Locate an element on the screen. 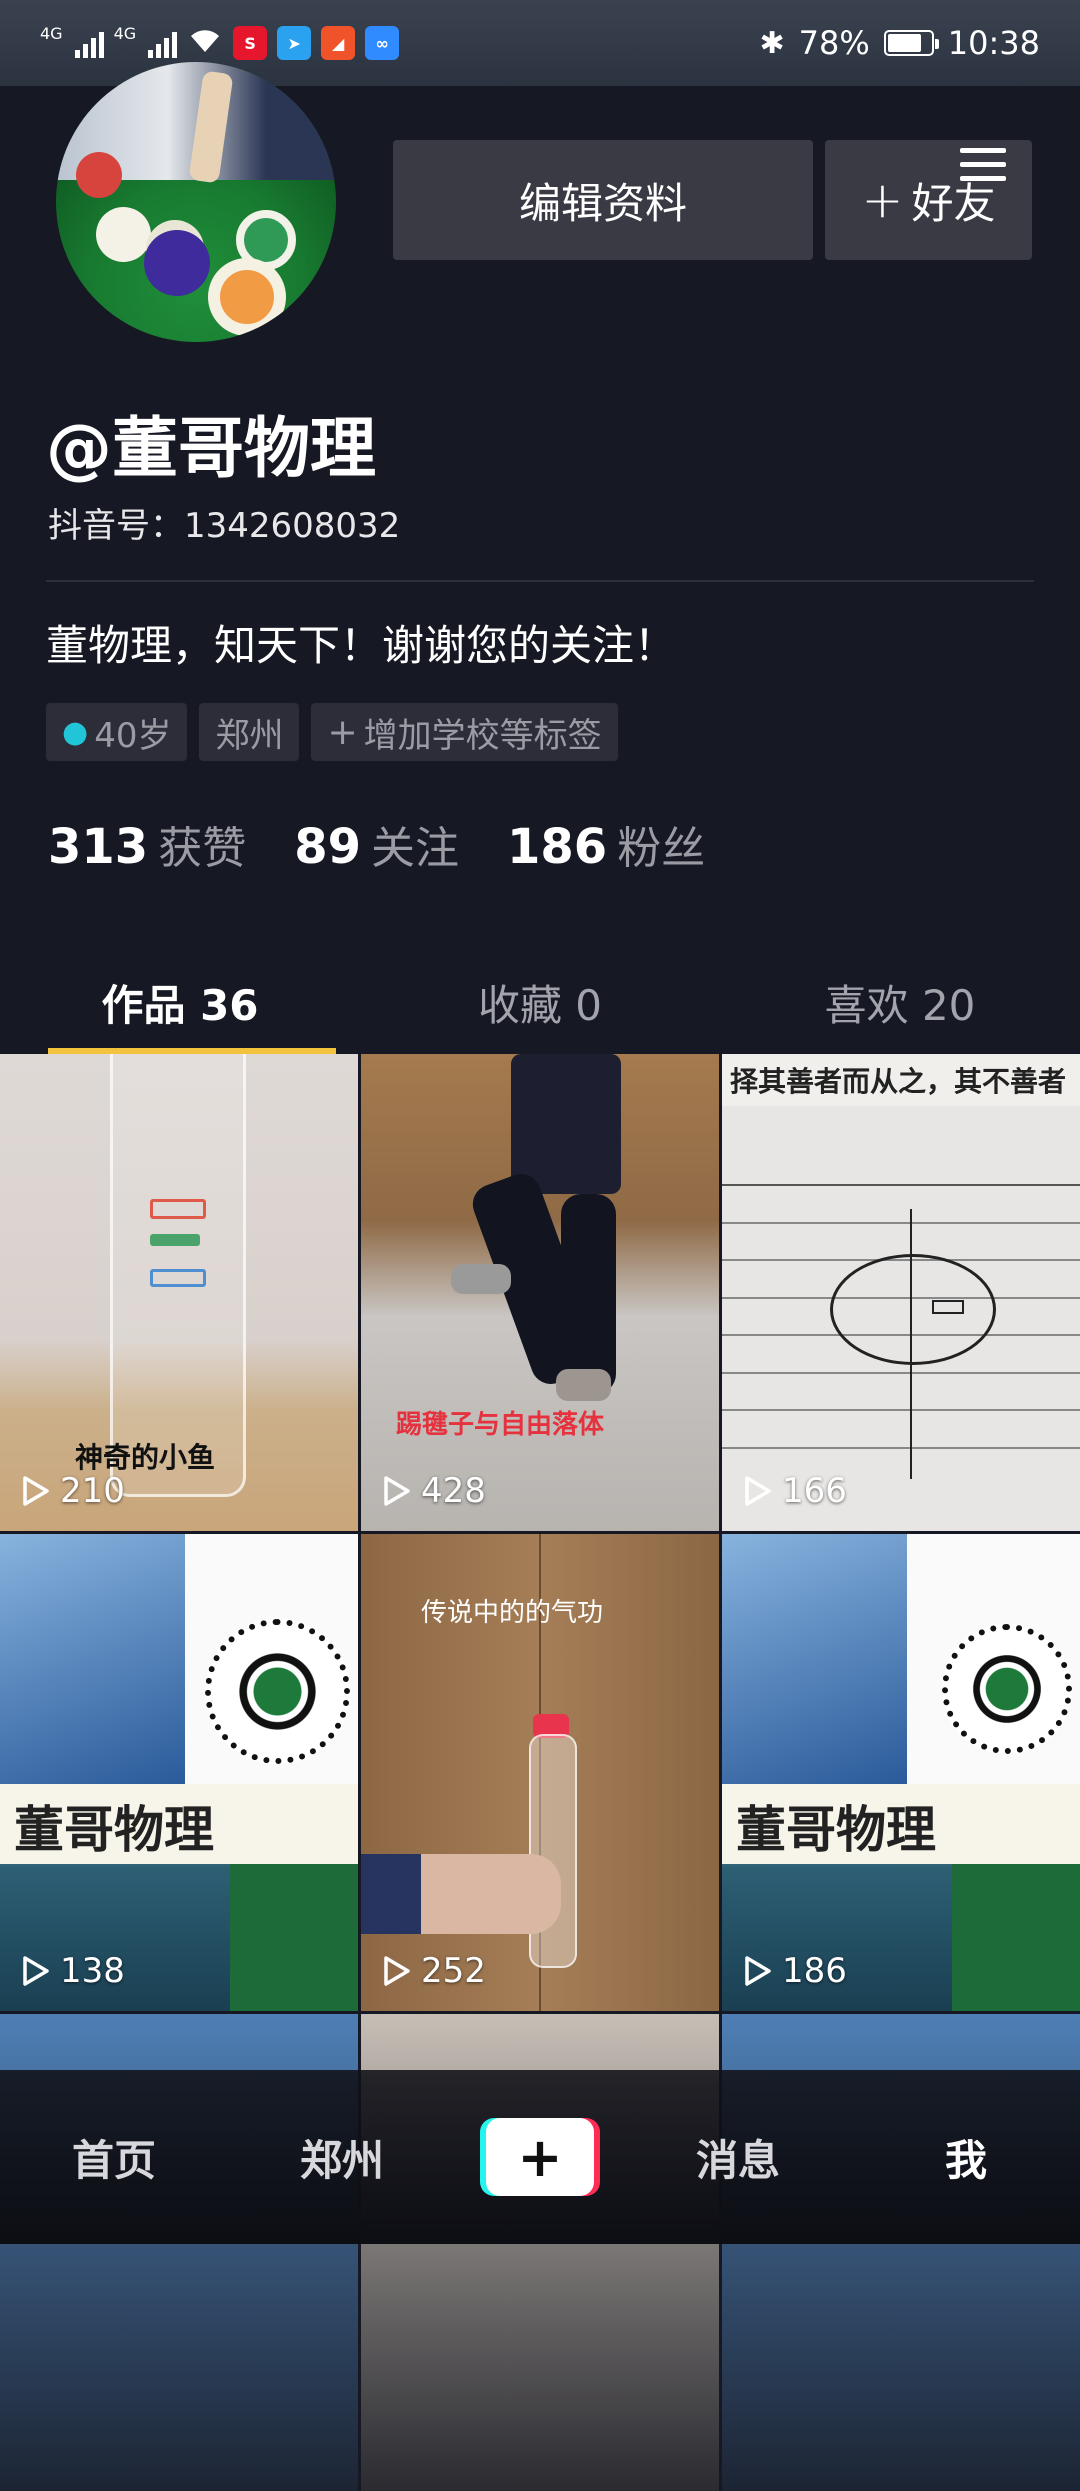 The height and width of the screenshot is (2491, 1080). tag-list: ● 40岁 郑州 + 增加学校等标签 is located at coordinates (332, 732).